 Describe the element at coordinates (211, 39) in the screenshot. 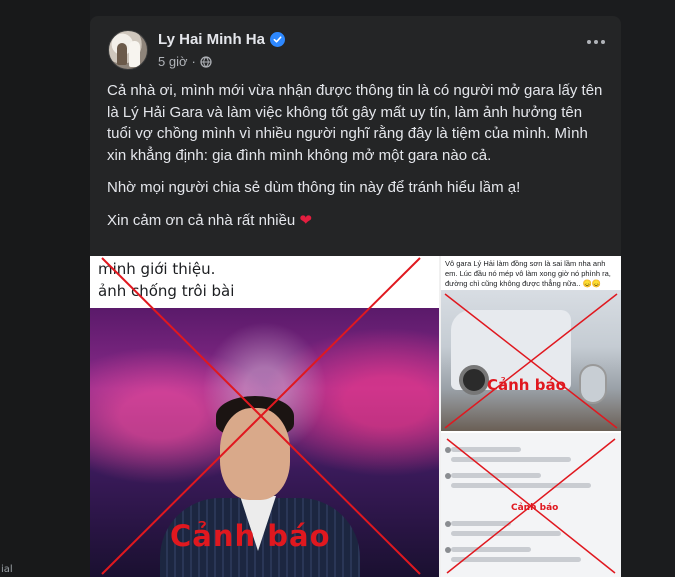

I see `author-name: Ly Hai Minh Ha` at that location.